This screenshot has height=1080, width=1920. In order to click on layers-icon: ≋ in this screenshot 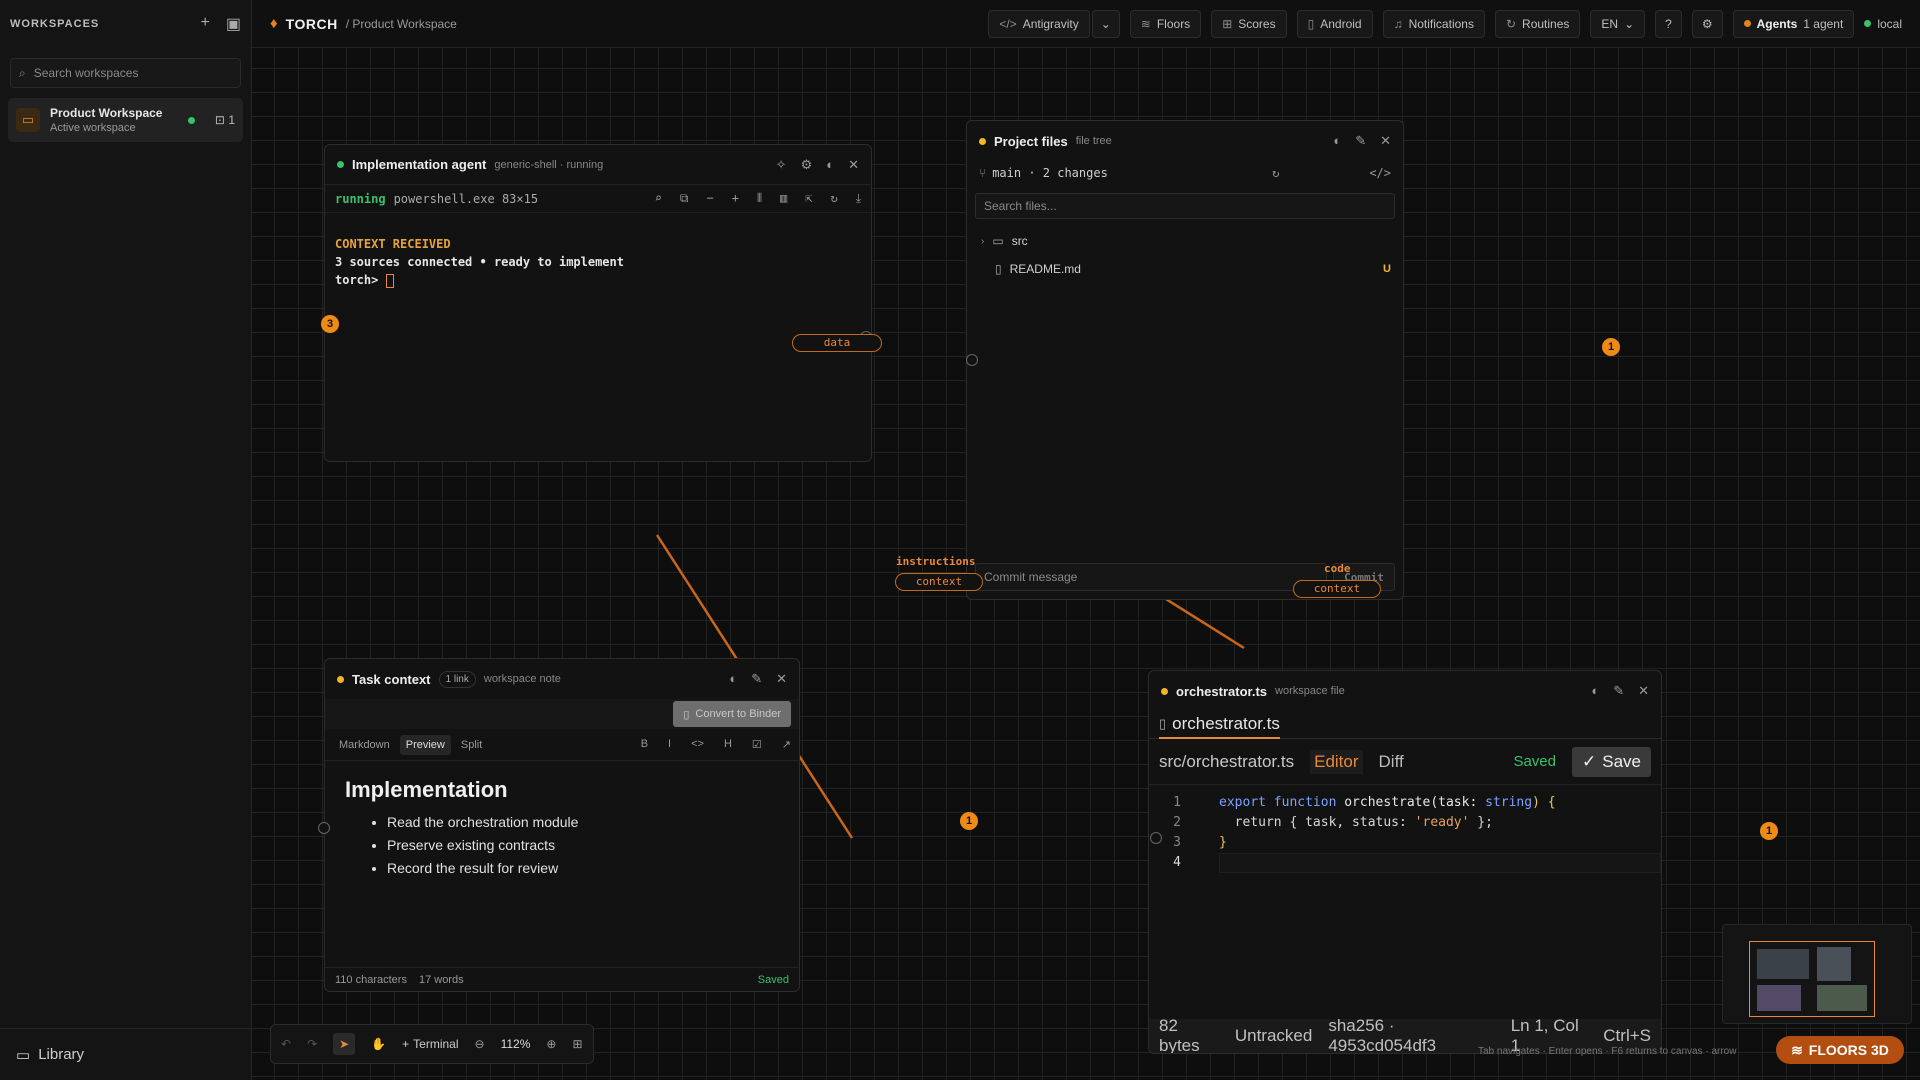, I will do `click(1145, 23)`.